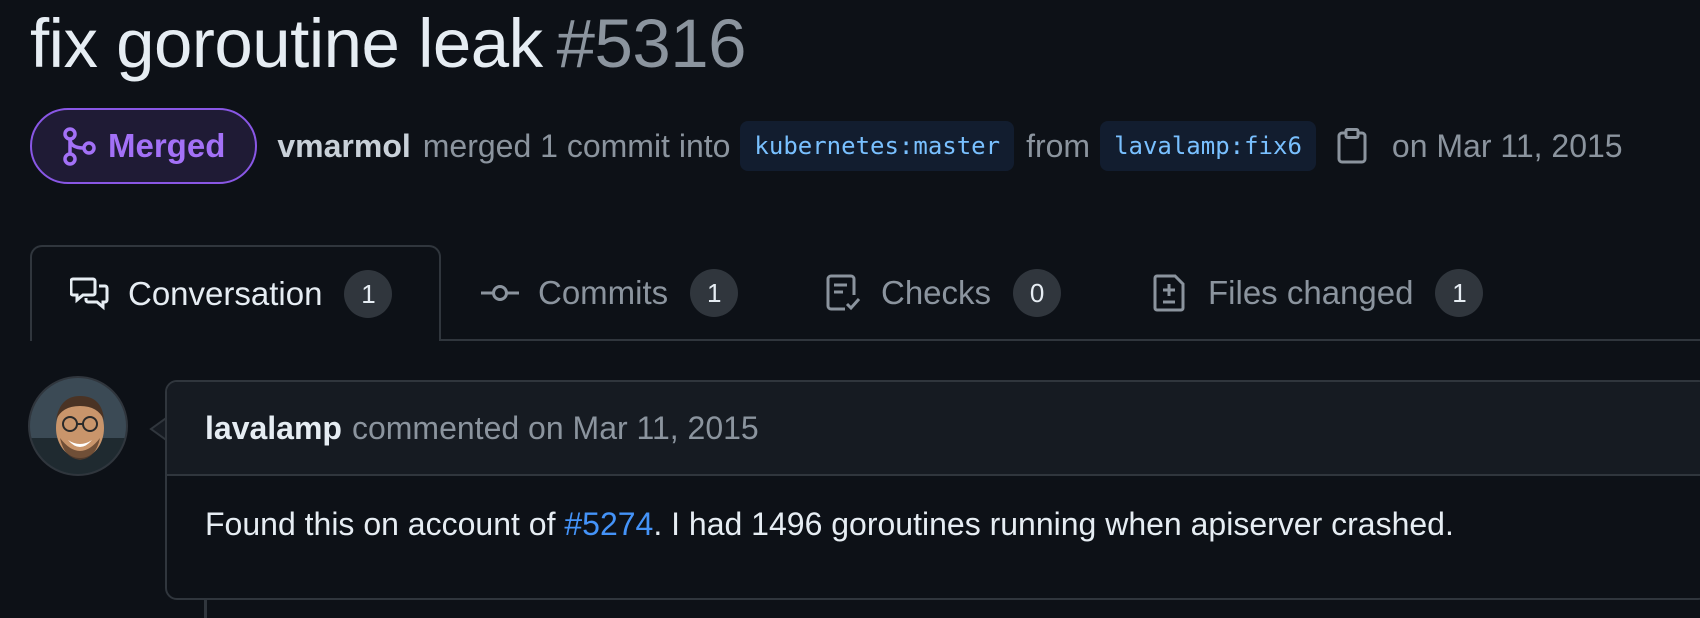  What do you see at coordinates (1459, 293) in the screenshot?
I see `tab-files-changed-count: 1` at bounding box center [1459, 293].